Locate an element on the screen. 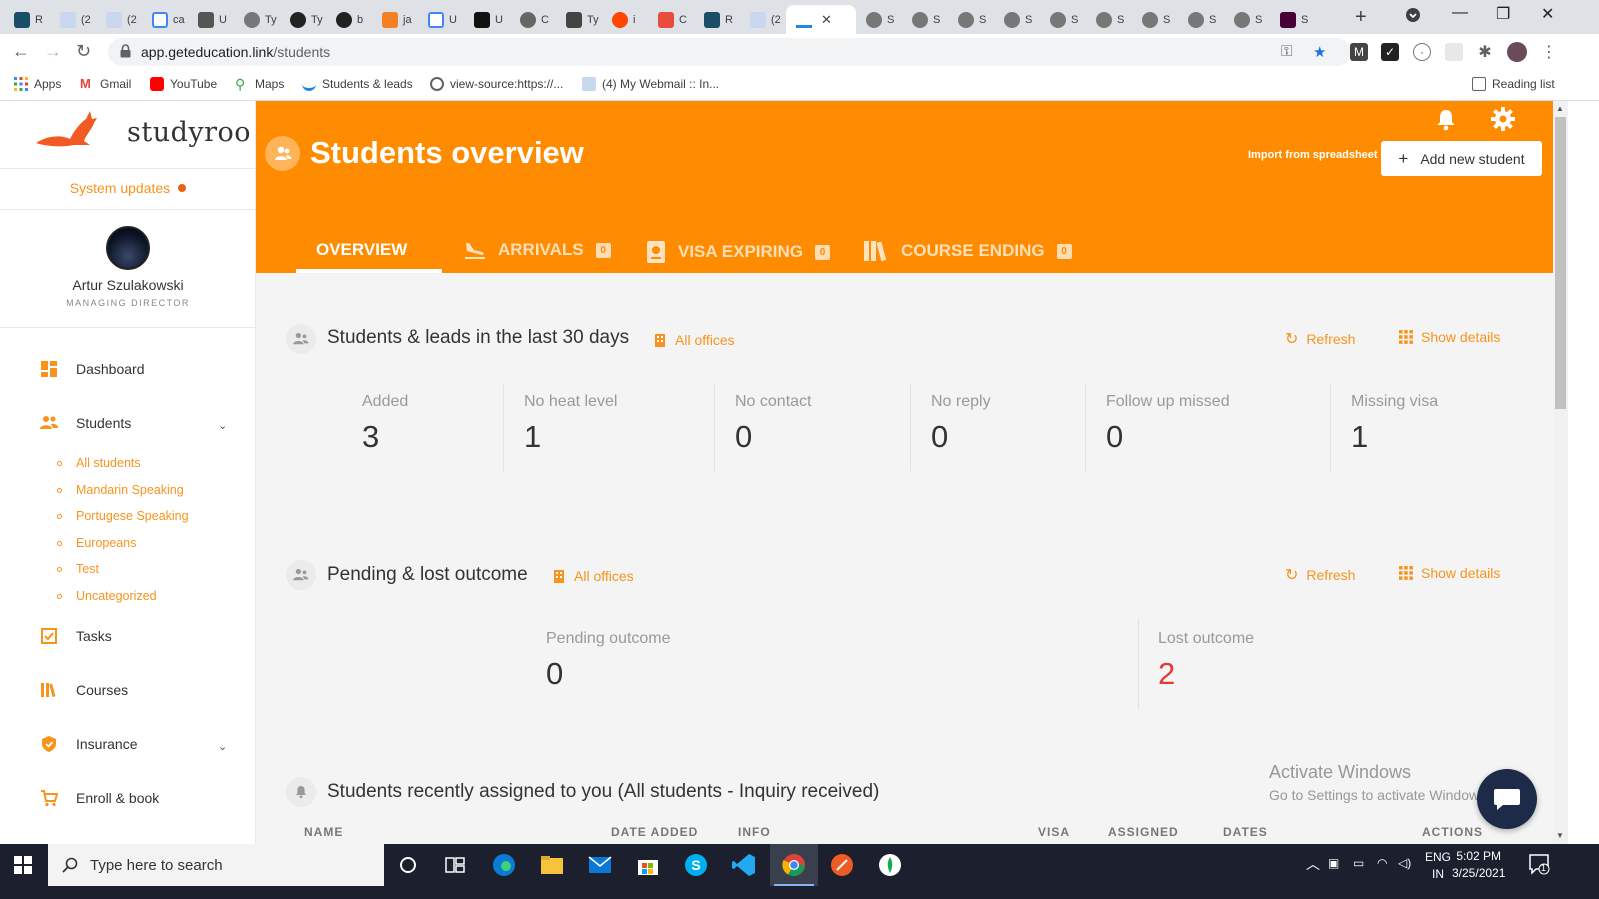 The image size is (1599, 899). tray-chevron-up-icon: ︿ is located at coordinates (1313, 864).